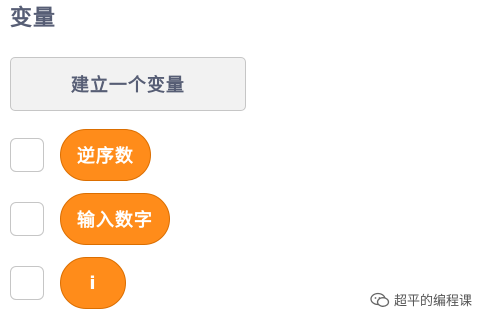 The width and height of the screenshot is (482, 322). What do you see at coordinates (105, 155) in the screenshot?
I see `variable-reporter-block: 逆序数` at bounding box center [105, 155].